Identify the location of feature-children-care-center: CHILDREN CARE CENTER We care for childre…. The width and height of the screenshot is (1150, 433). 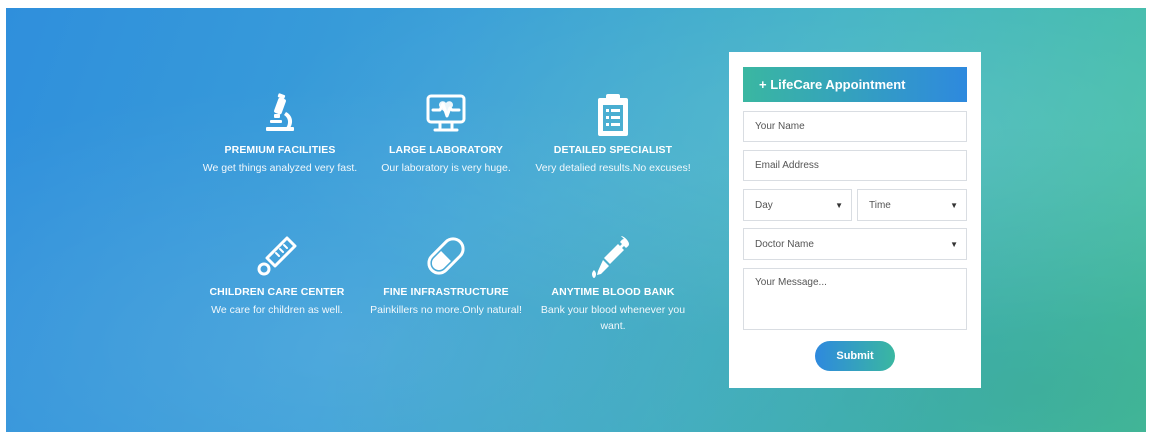
(277, 275).